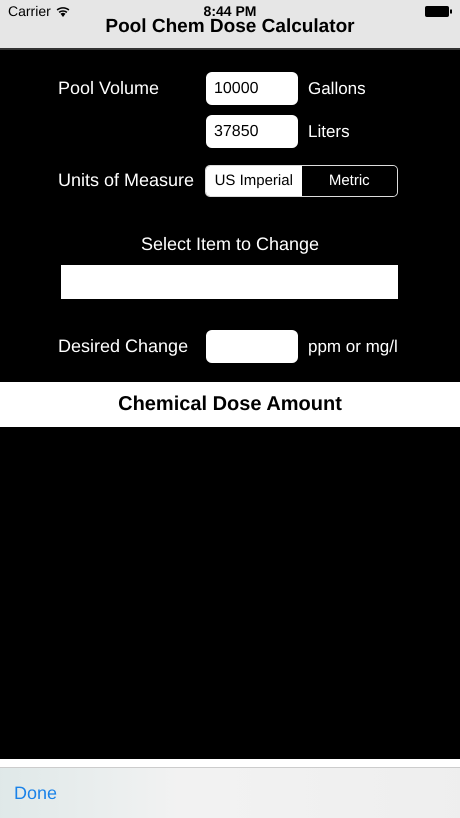  I want to click on carrier-label: Carrier, so click(29, 11).